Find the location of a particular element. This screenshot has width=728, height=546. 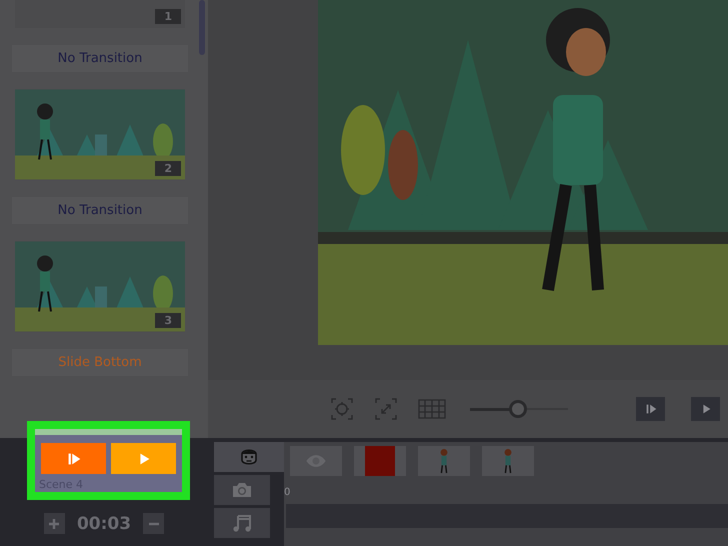

transition-button: Slide Bottom is located at coordinates (100, 362).